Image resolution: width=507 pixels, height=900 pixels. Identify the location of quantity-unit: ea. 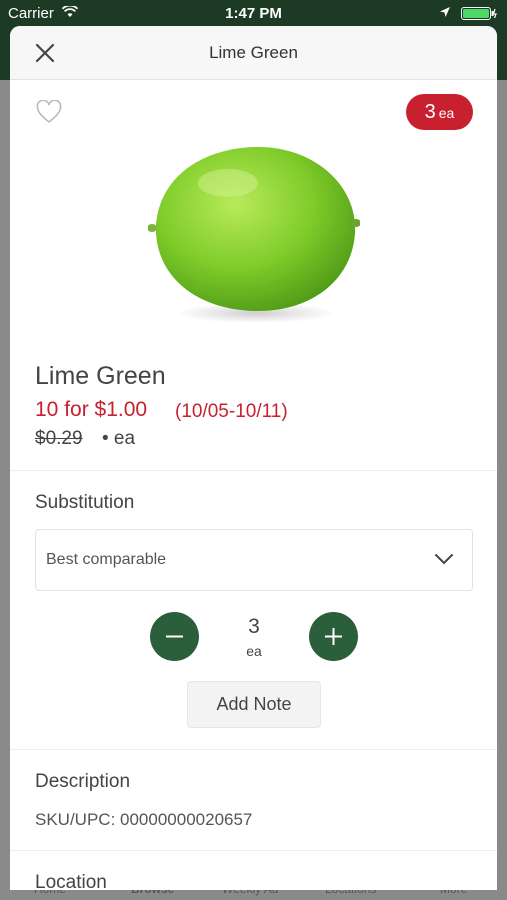
(254, 651).